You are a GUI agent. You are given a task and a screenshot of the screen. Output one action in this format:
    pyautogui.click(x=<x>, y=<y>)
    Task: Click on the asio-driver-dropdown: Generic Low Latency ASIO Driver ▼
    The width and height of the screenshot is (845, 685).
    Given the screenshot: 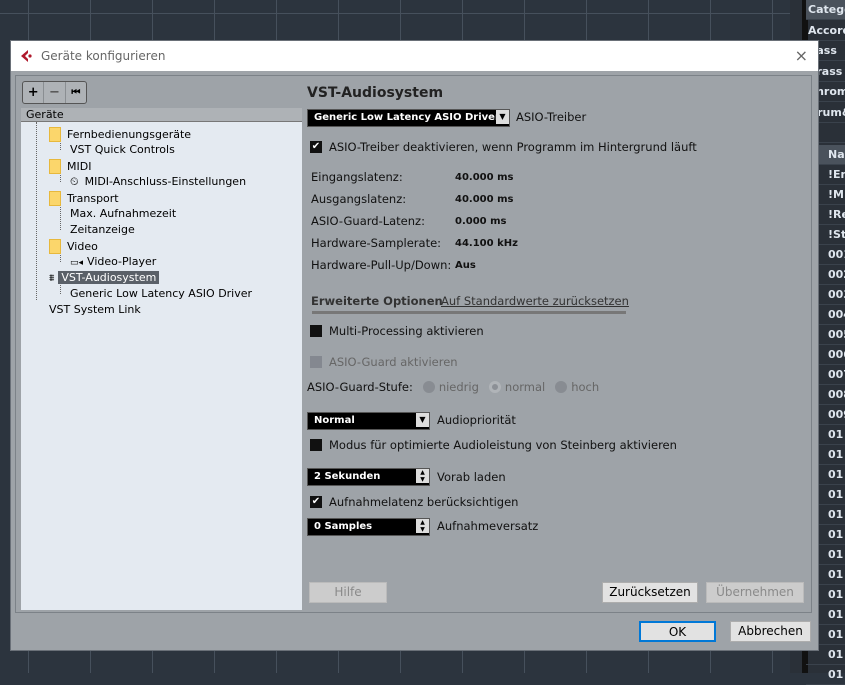 What is the action you would take?
    pyautogui.click(x=408, y=118)
    